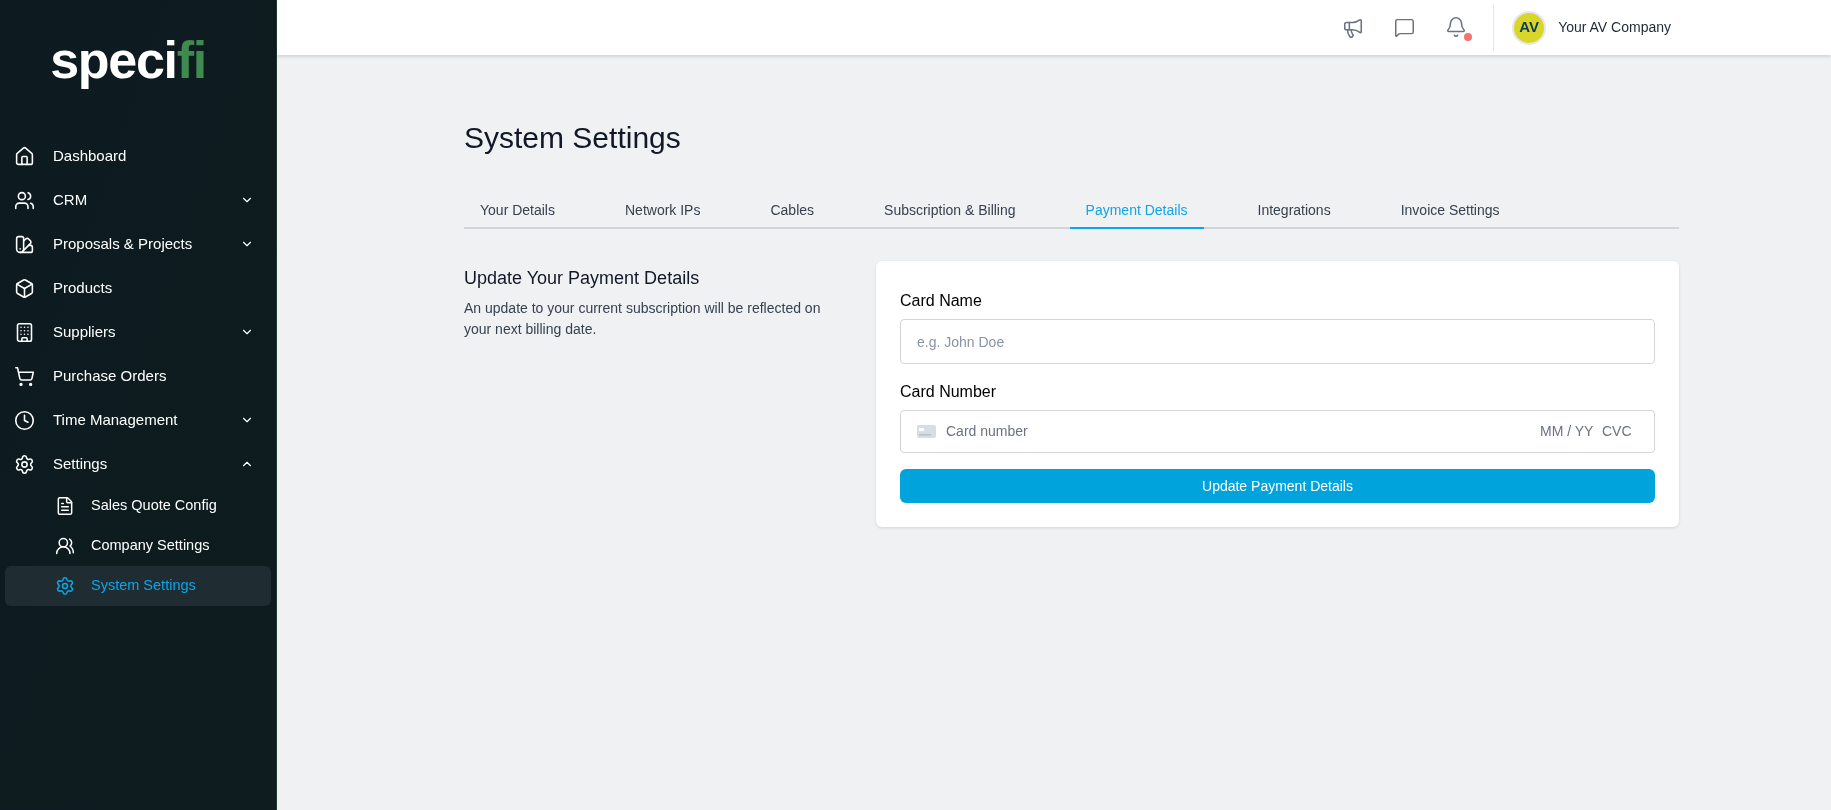 Image resolution: width=1831 pixels, height=810 pixels. Describe the element at coordinates (643, 319) in the screenshot. I see `section-description: An update to your current subscription will be reflected on your next billing date.` at that location.